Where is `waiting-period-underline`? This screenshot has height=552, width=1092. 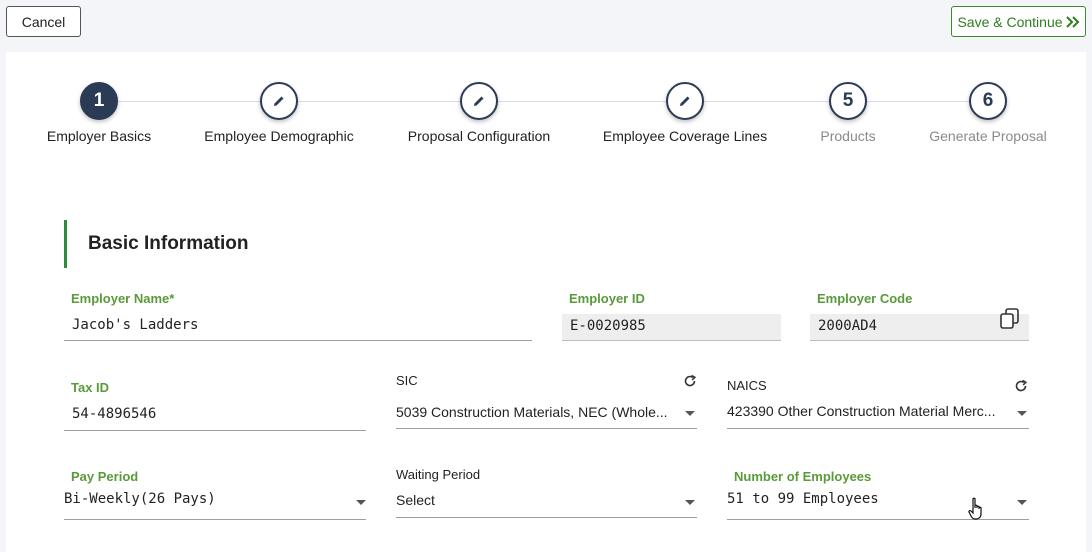
waiting-period-underline is located at coordinates (546, 517).